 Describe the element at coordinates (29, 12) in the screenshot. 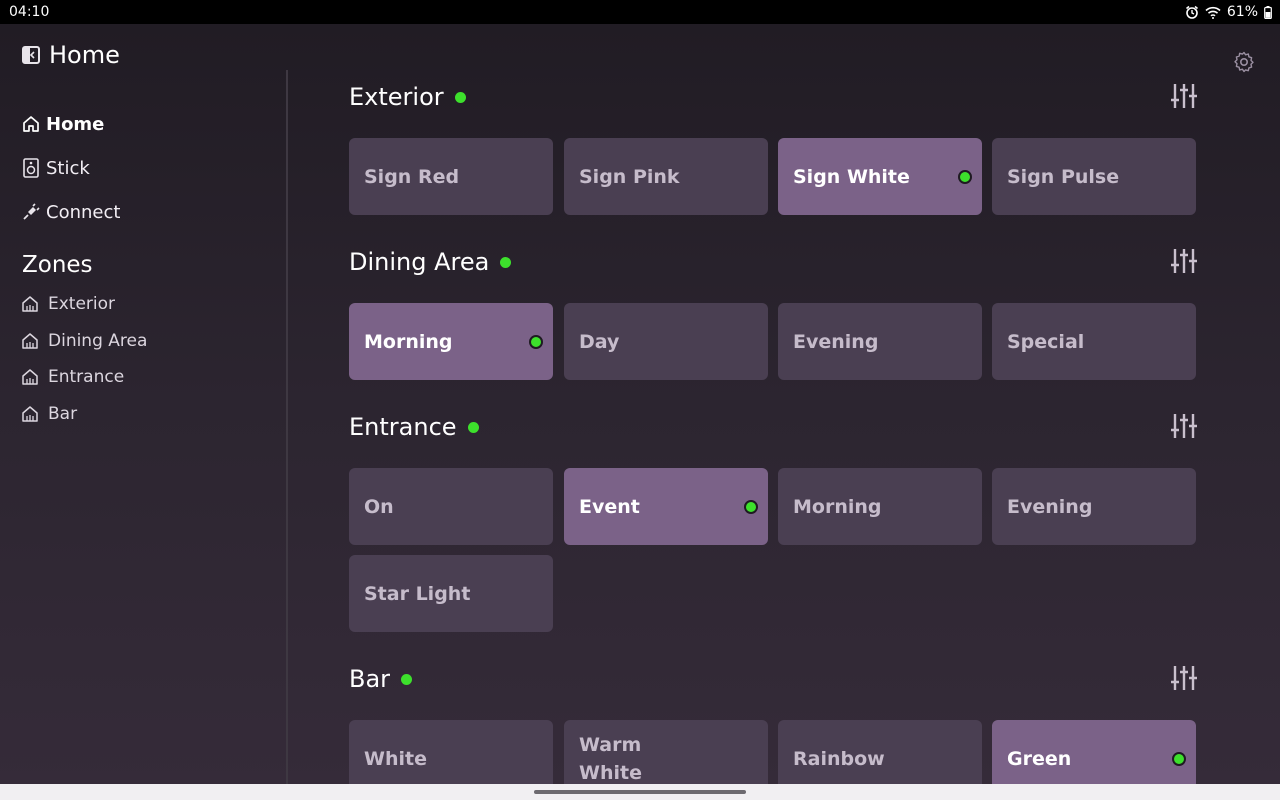

I see `status-time: 04:10` at that location.